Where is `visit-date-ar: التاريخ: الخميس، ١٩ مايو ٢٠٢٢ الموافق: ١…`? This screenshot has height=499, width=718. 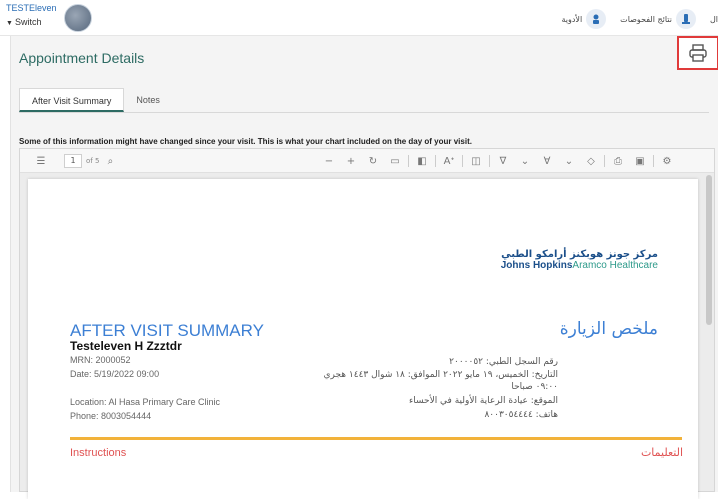 visit-date-ar: التاريخ: الخميس، ١٩ مايو ٢٠٢٢ الموافق: ١… is located at coordinates (440, 375).